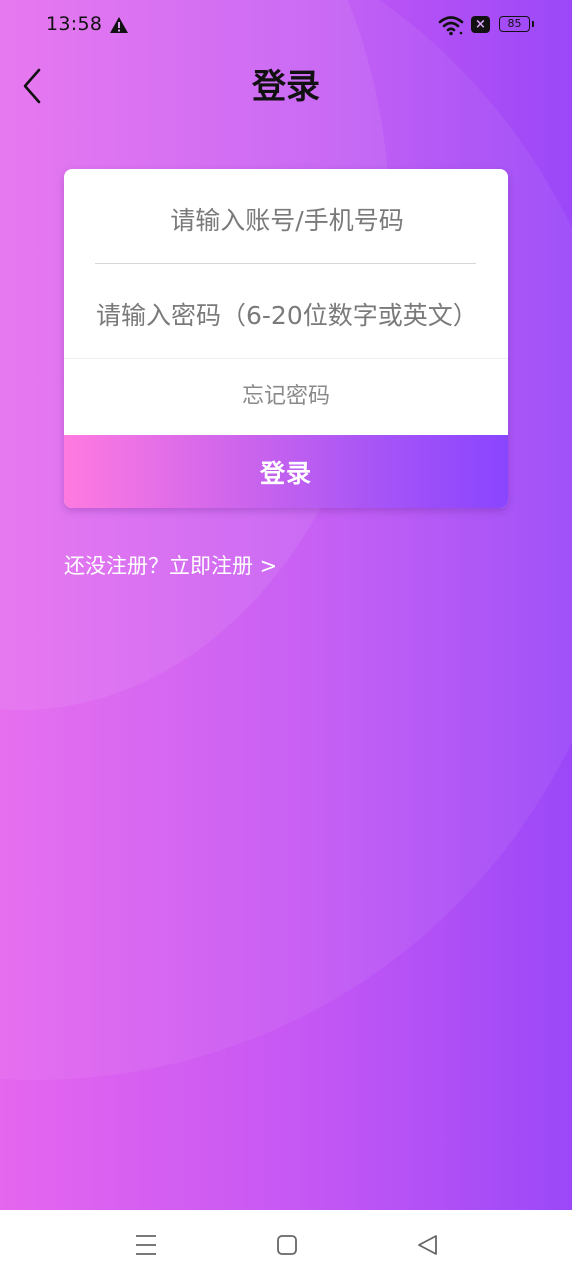 The height and width of the screenshot is (1280, 572). What do you see at coordinates (74, 24) in the screenshot?
I see `status-time: 13:58` at bounding box center [74, 24].